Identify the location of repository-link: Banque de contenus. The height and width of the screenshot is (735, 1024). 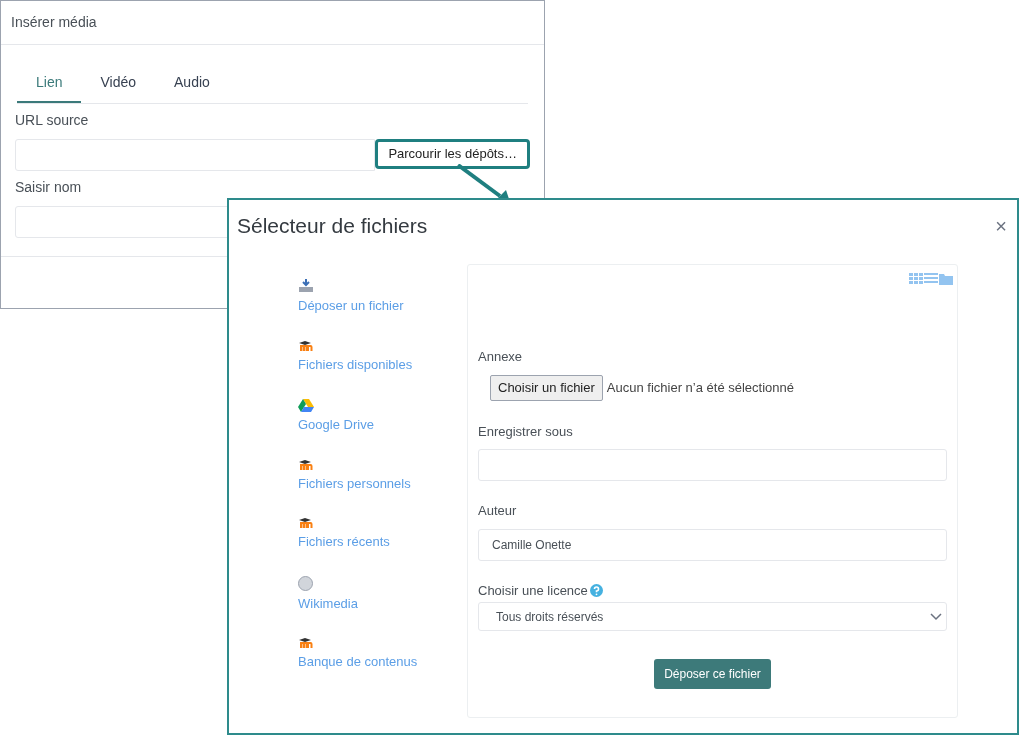
(358, 662).